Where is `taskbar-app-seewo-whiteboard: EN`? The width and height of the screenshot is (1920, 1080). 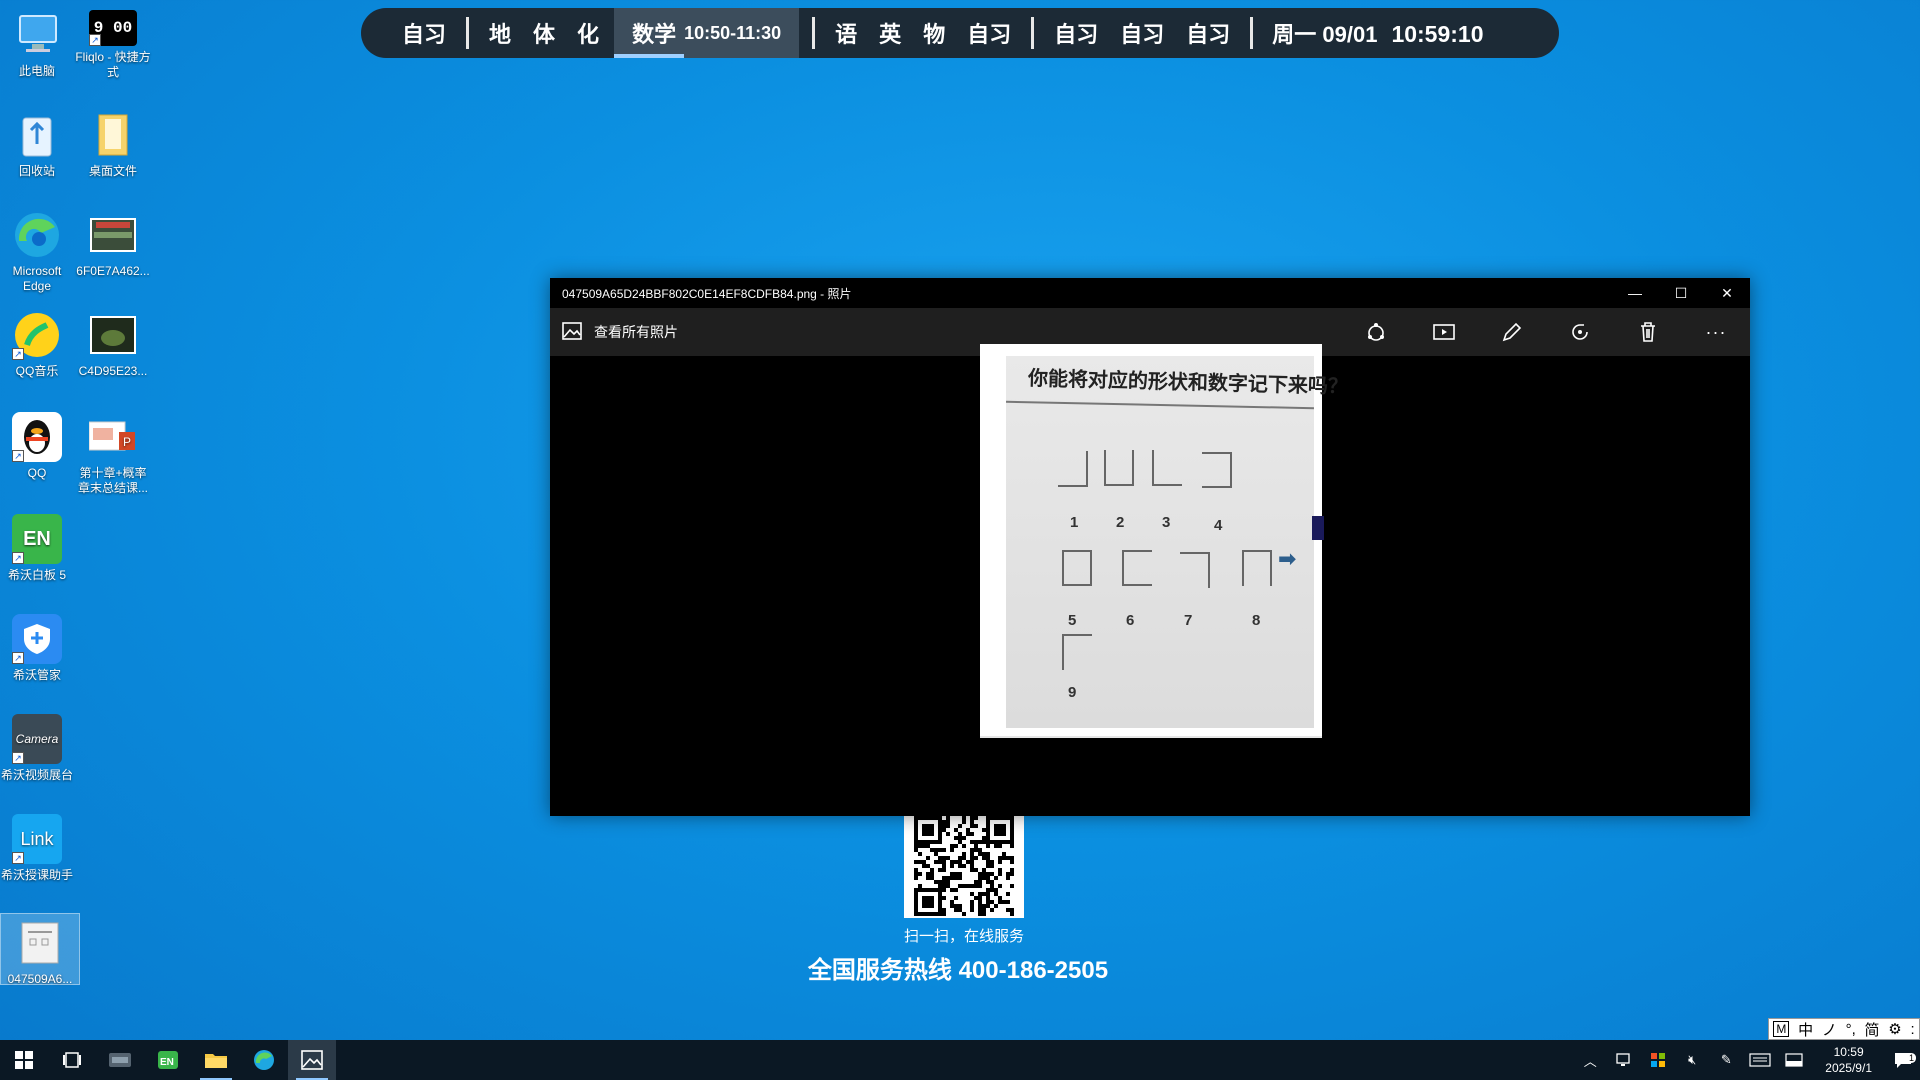 taskbar-app-seewo-whiteboard: EN is located at coordinates (168, 1060).